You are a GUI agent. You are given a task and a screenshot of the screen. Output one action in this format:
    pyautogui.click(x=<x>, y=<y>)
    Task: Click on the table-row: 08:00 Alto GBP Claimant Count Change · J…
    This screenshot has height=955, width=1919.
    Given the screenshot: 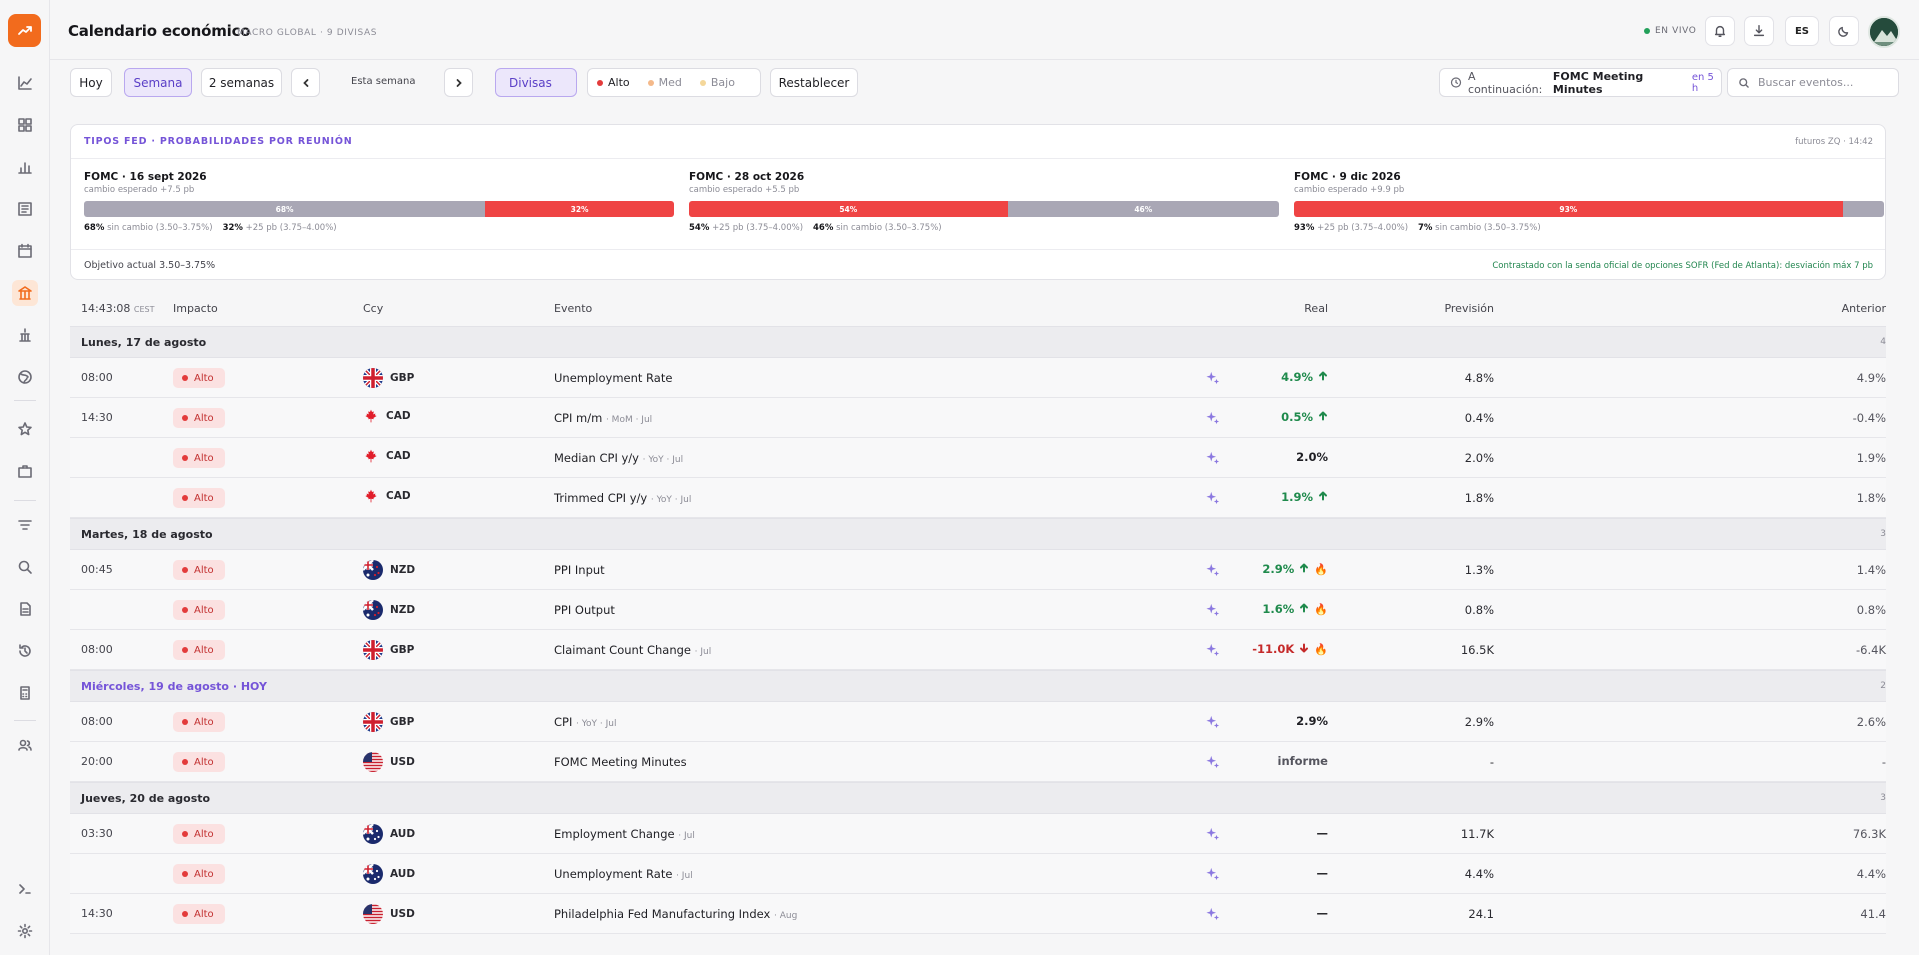 What is the action you would take?
    pyautogui.click(x=978, y=650)
    